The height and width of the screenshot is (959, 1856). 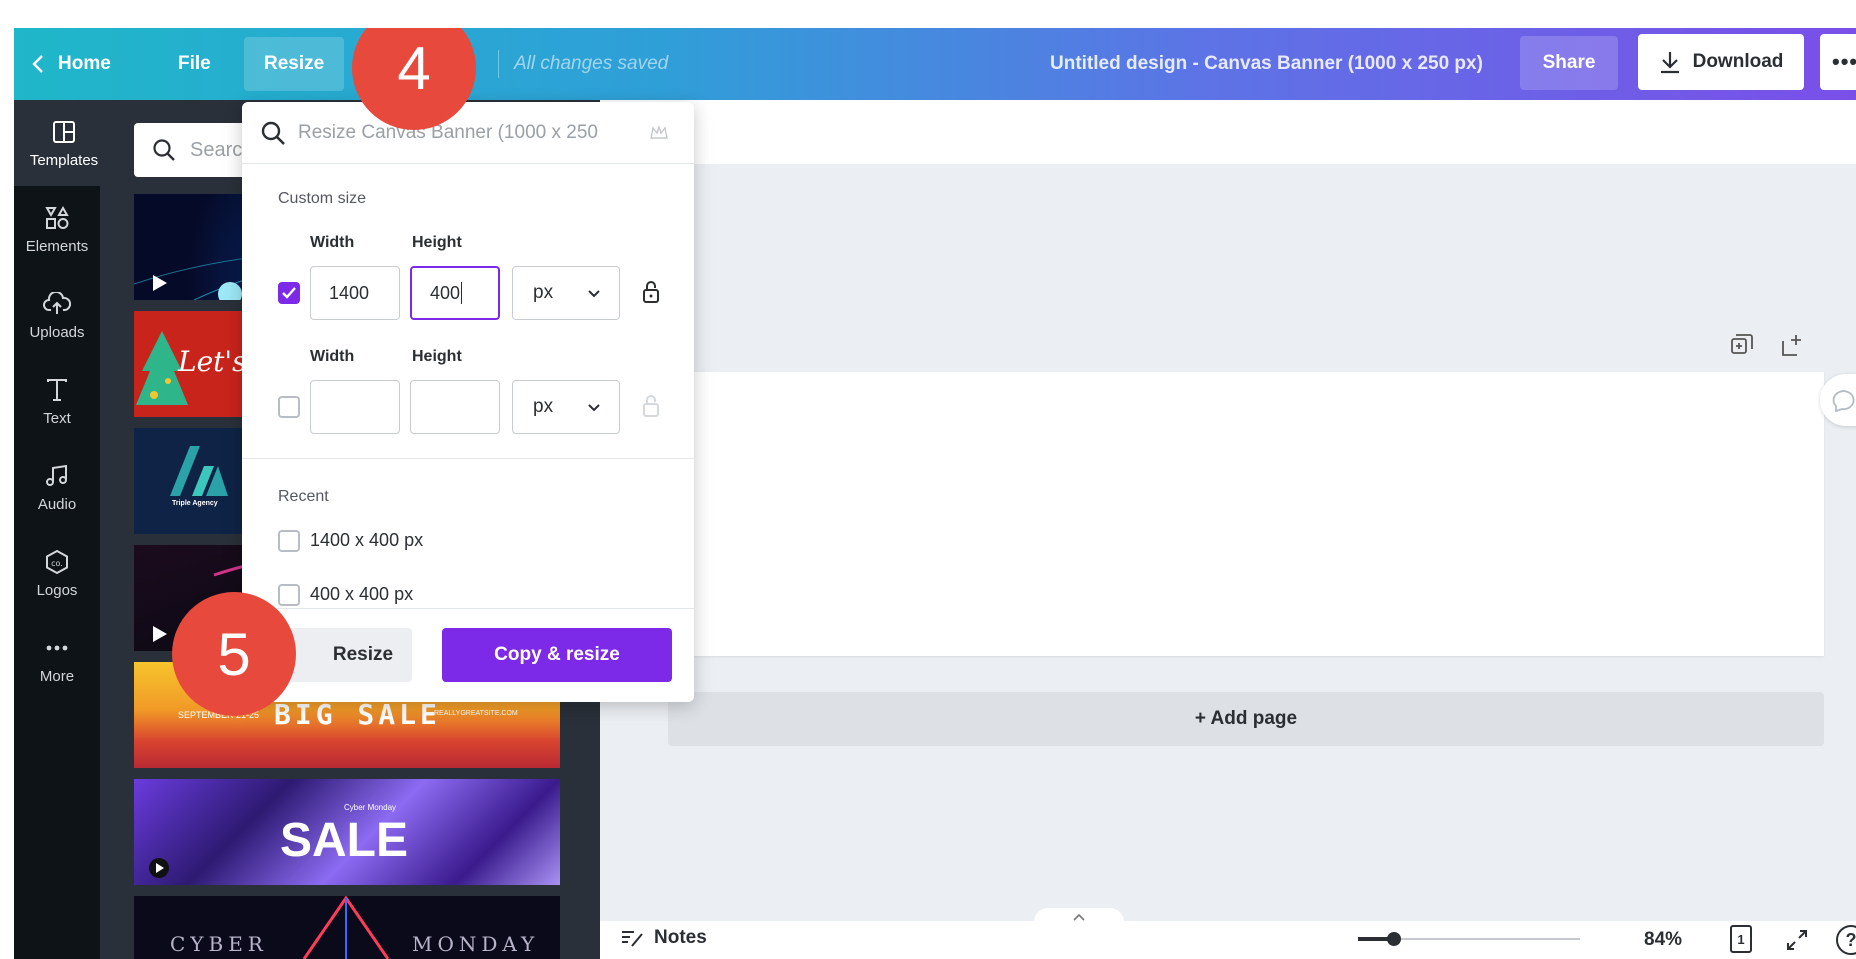 I want to click on template-subtitle: Cyber Monday, so click(x=370, y=807).